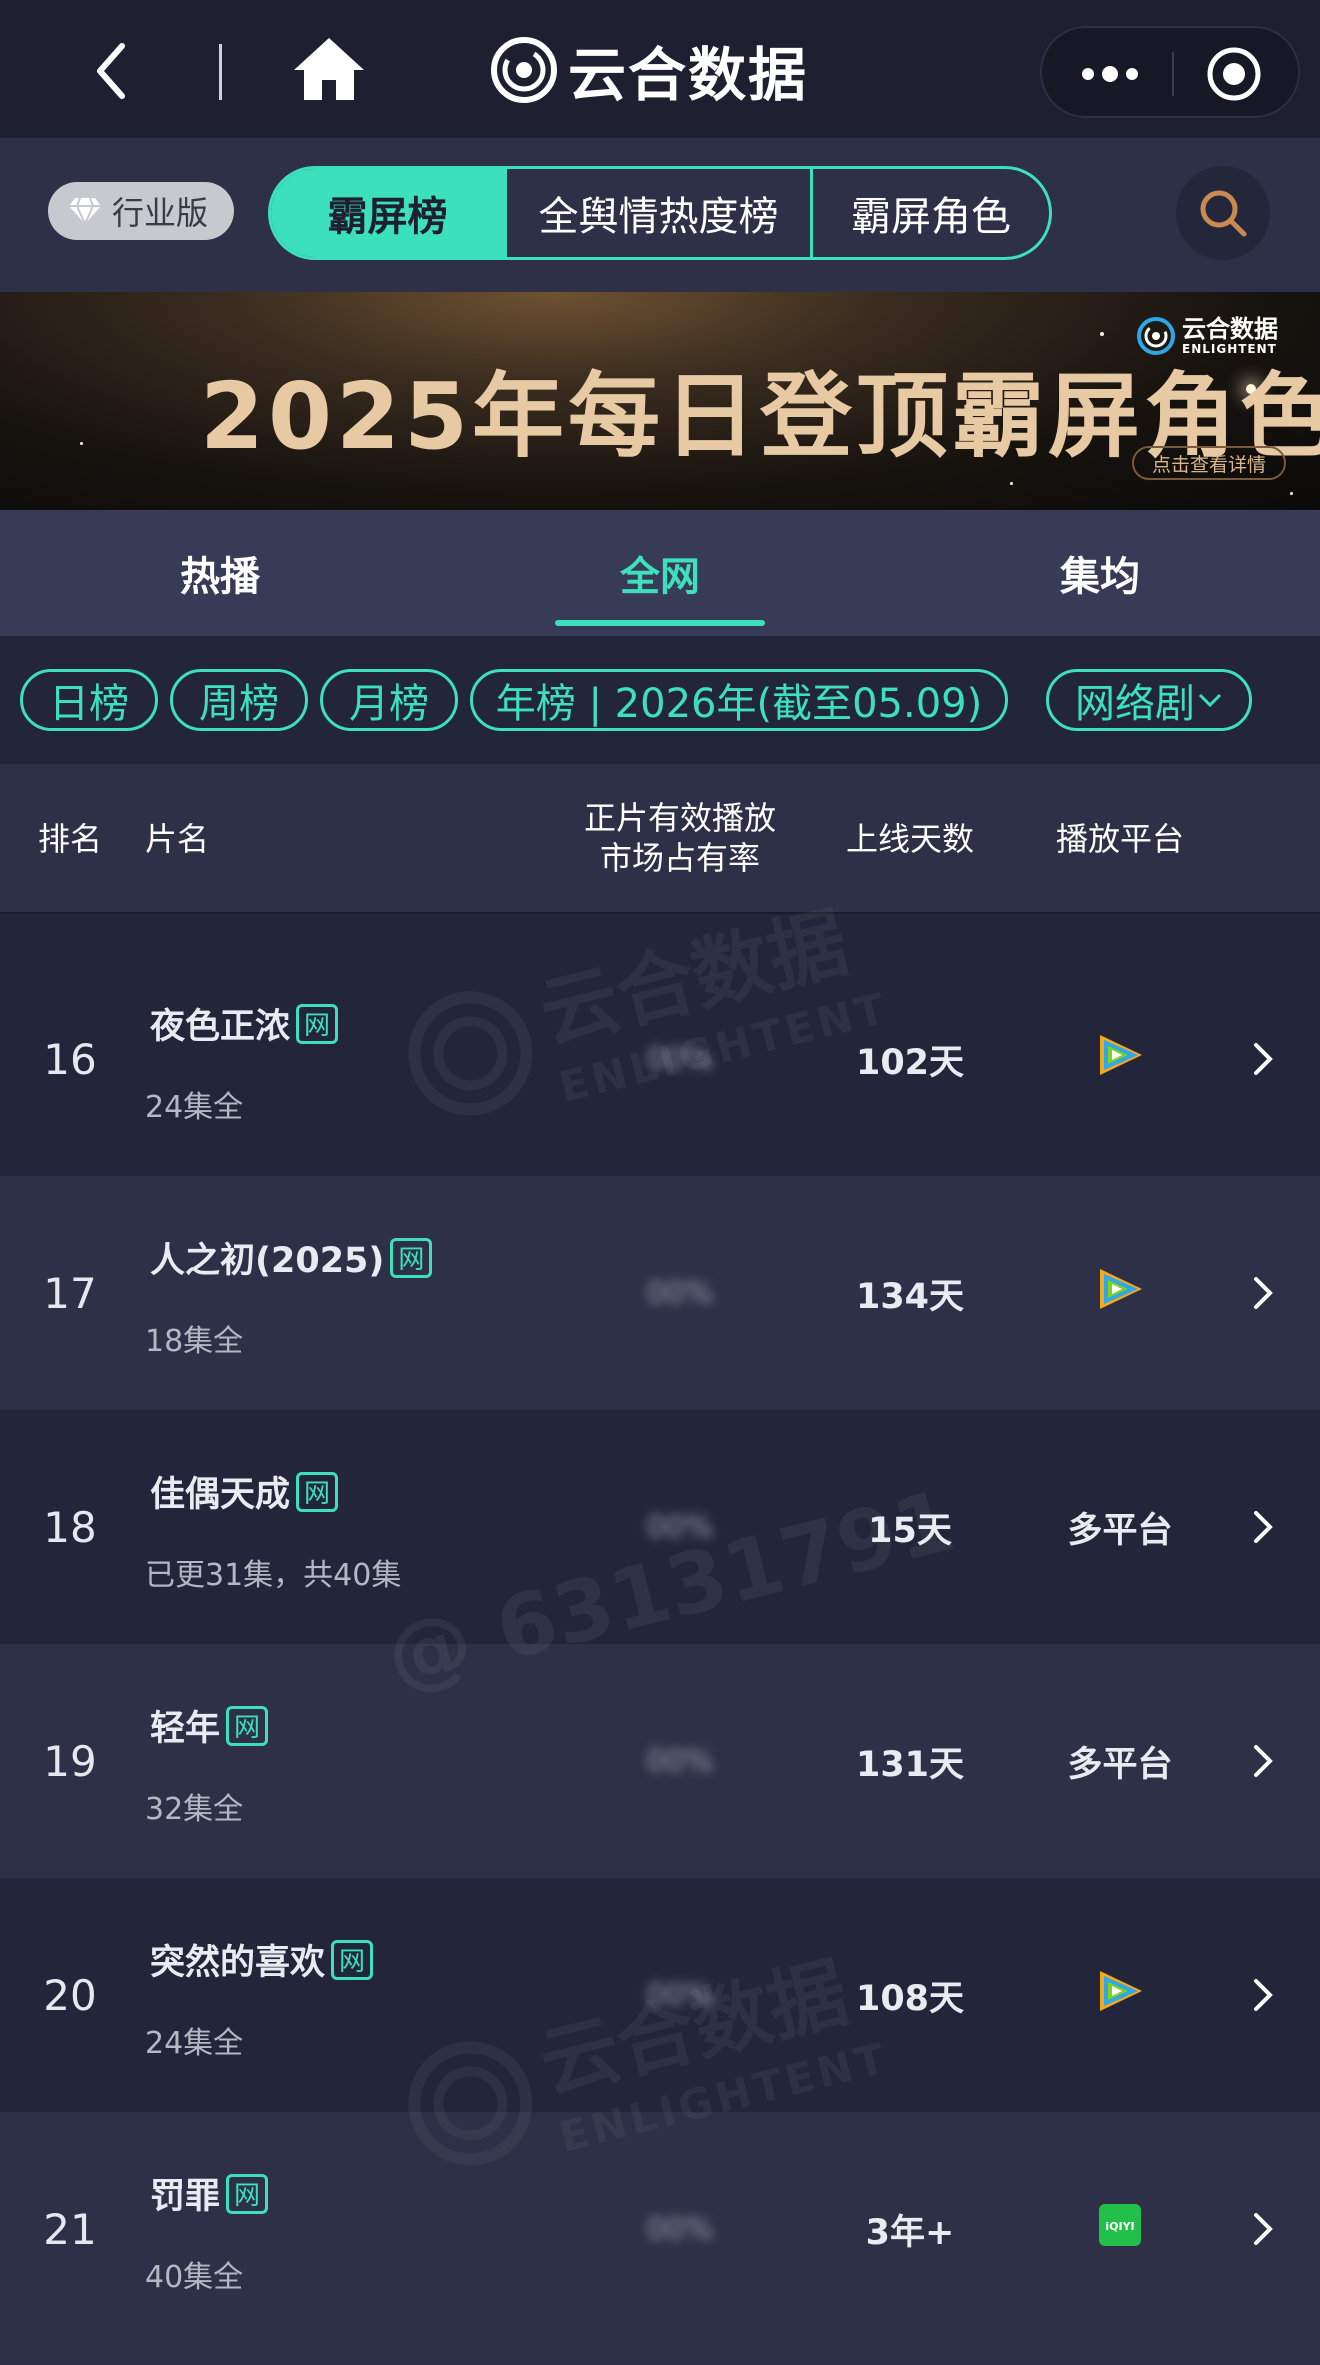  What do you see at coordinates (1110, 74) in the screenshot?
I see `more-icon` at bounding box center [1110, 74].